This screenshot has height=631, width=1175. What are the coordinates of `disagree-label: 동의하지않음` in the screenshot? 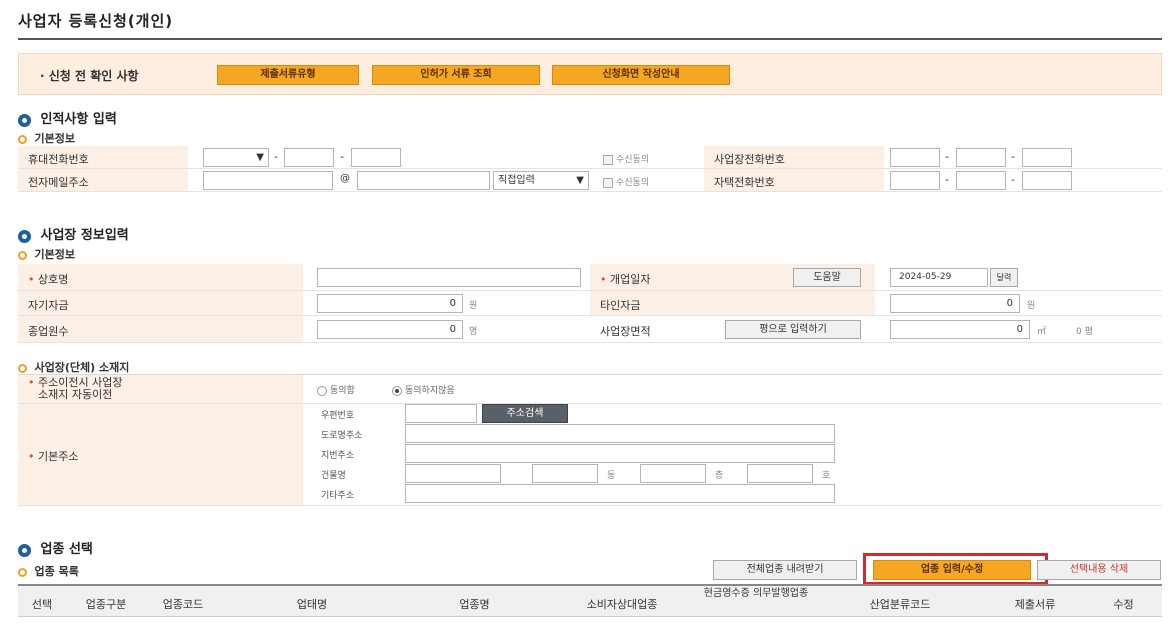 It's located at (430, 391).